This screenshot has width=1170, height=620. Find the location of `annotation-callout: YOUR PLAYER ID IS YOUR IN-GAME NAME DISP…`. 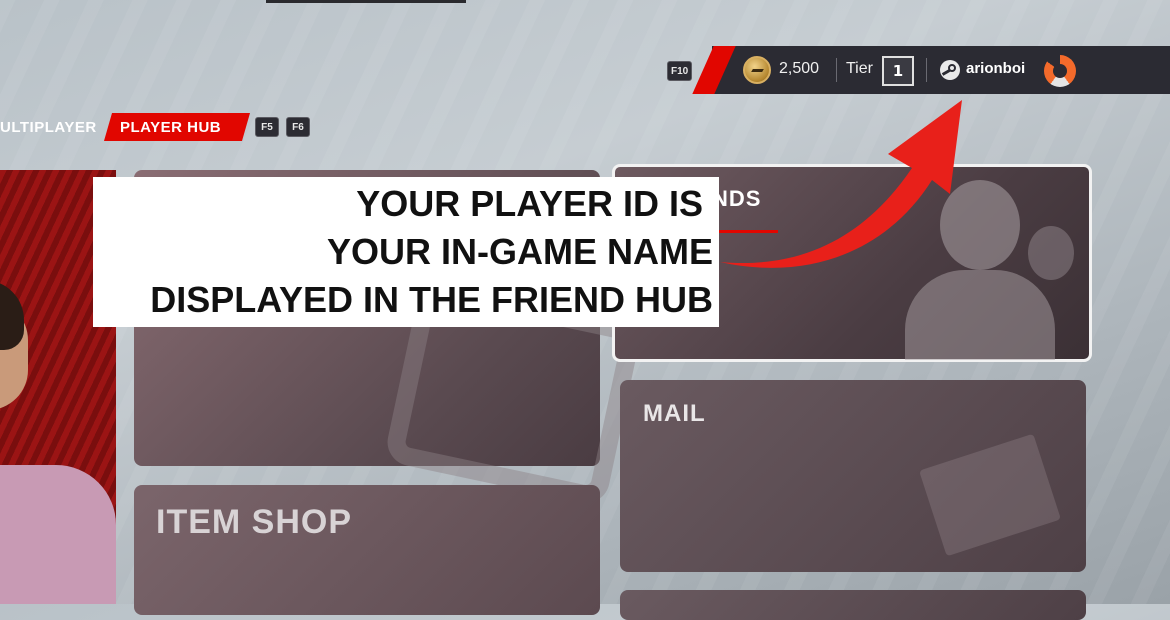

annotation-callout: YOUR PLAYER ID IS YOUR IN-GAME NAME DISP… is located at coordinates (406, 252).